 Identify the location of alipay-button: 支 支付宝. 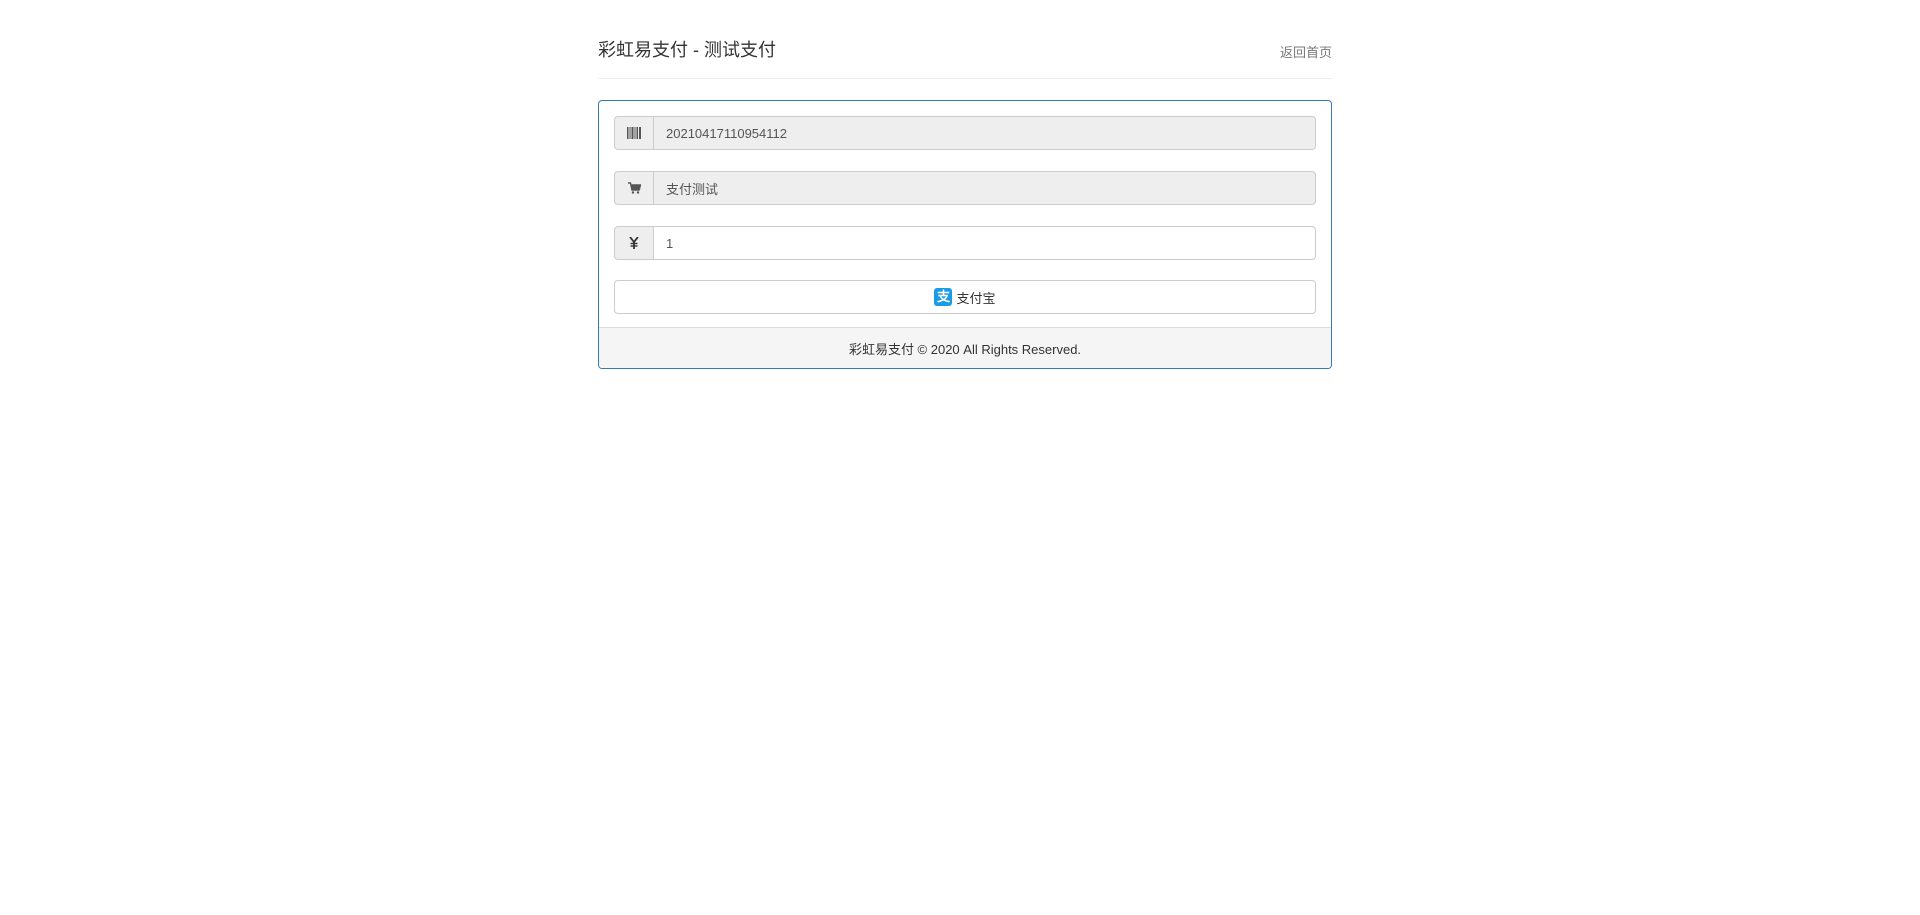
(965, 297).